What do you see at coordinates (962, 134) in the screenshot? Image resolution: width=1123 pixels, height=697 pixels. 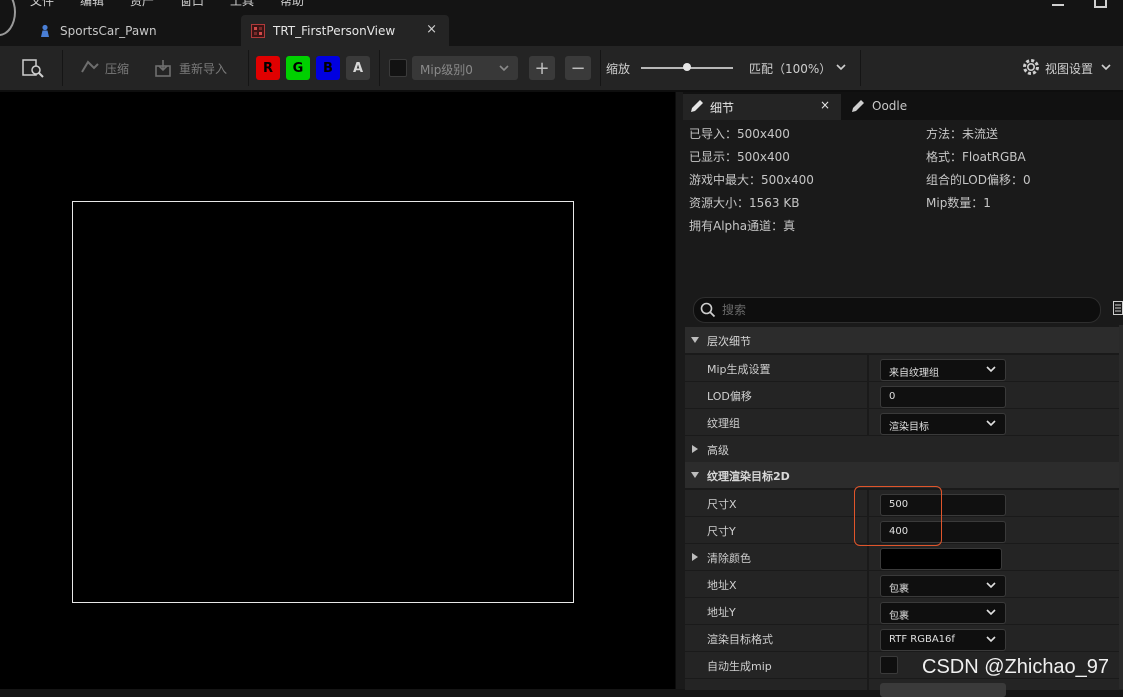 I see `info-method: 方法：未流送` at bounding box center [962, 134].